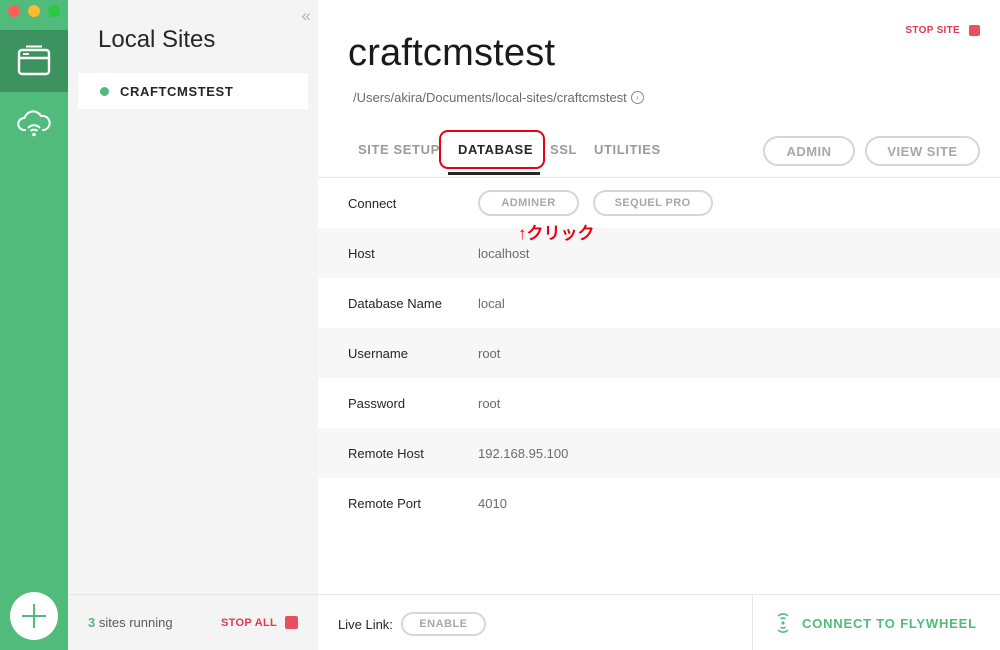 This screenshot has width=1000, height=650. Describe the element at coordinates (504, 253) in the screenshot. I see `row-value: localhost` at that location.